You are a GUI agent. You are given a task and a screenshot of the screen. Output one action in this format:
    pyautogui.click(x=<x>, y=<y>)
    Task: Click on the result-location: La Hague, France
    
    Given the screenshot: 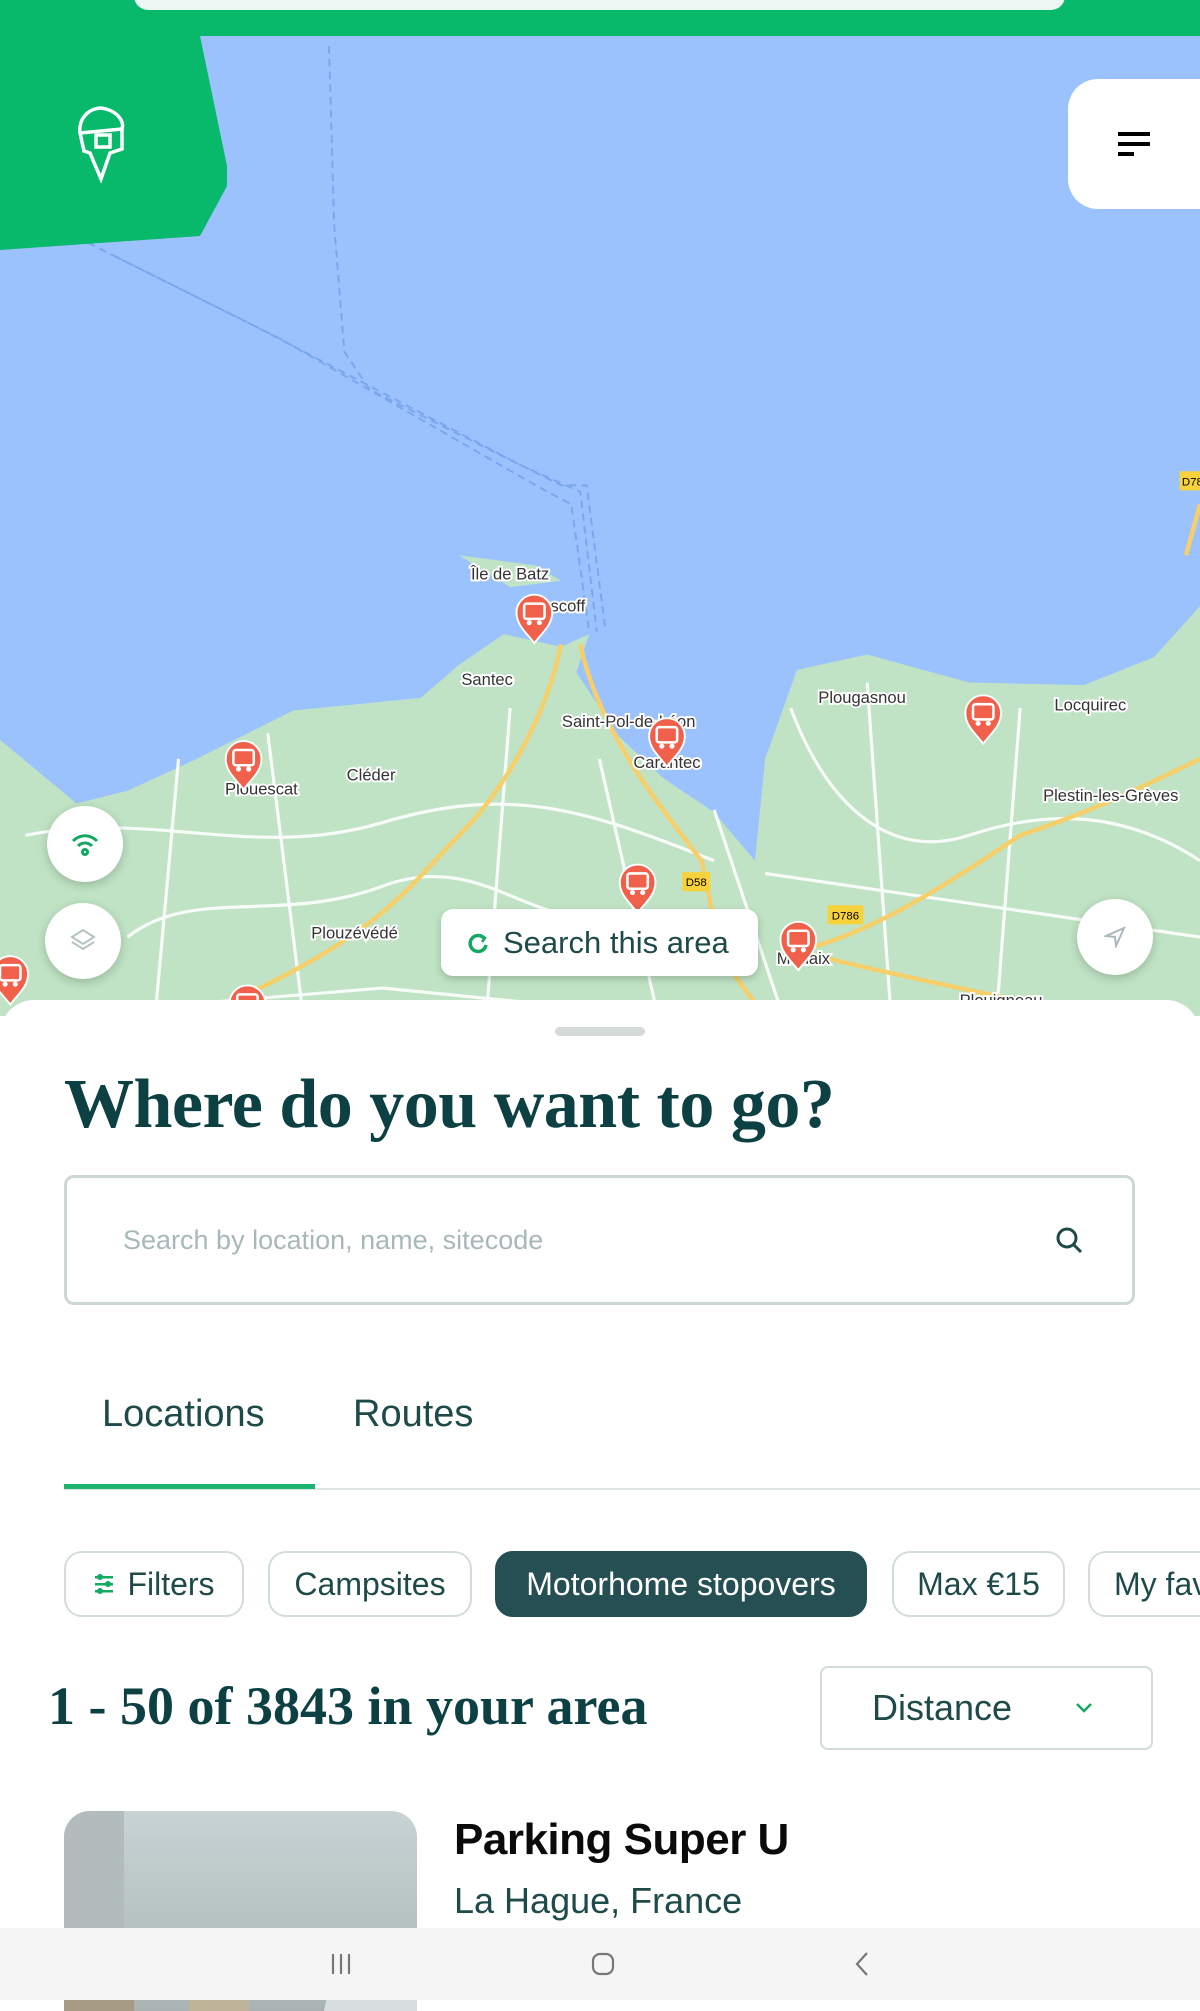 What is the action you would take?
    pyautogui.click(x=598, y=1900)
    